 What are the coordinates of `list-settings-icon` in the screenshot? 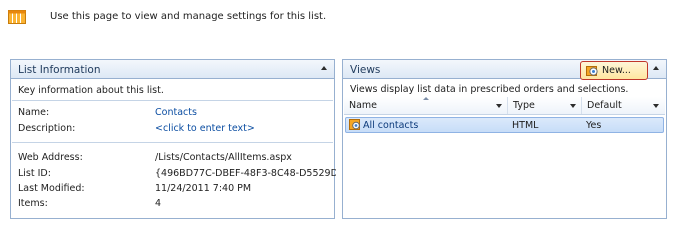 It's located at (17, 17).